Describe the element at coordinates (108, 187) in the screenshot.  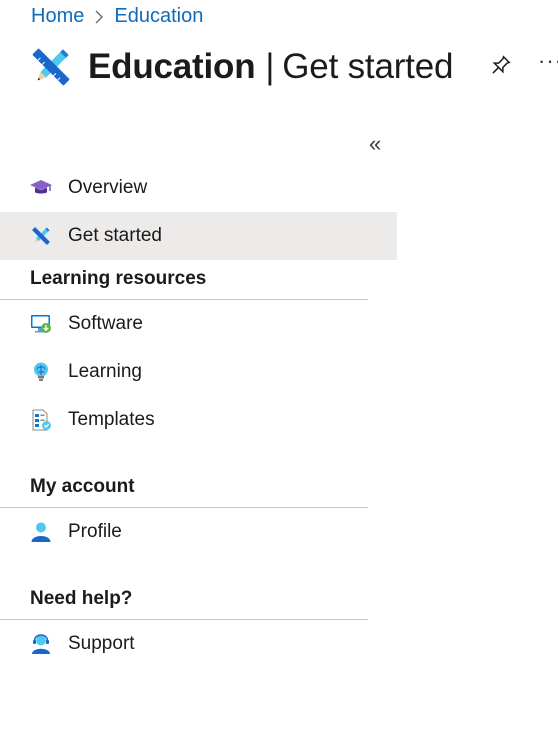
I see `sidebar-item-label: Overview` at that location.